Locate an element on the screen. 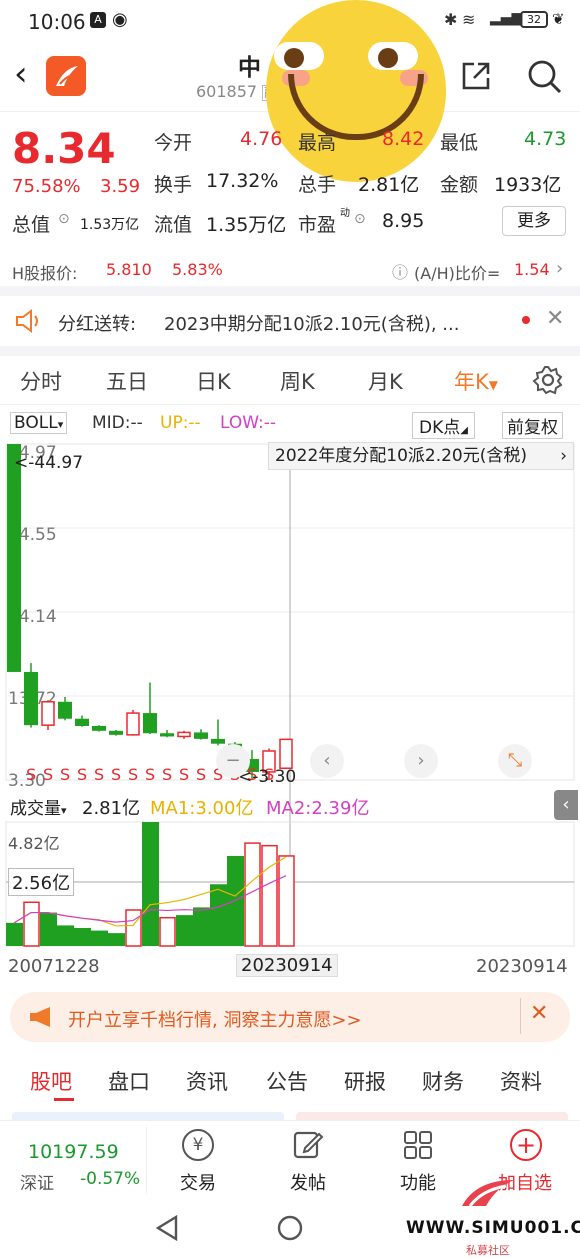  post-label: 发帖 is located at coordinates (308, 1183).